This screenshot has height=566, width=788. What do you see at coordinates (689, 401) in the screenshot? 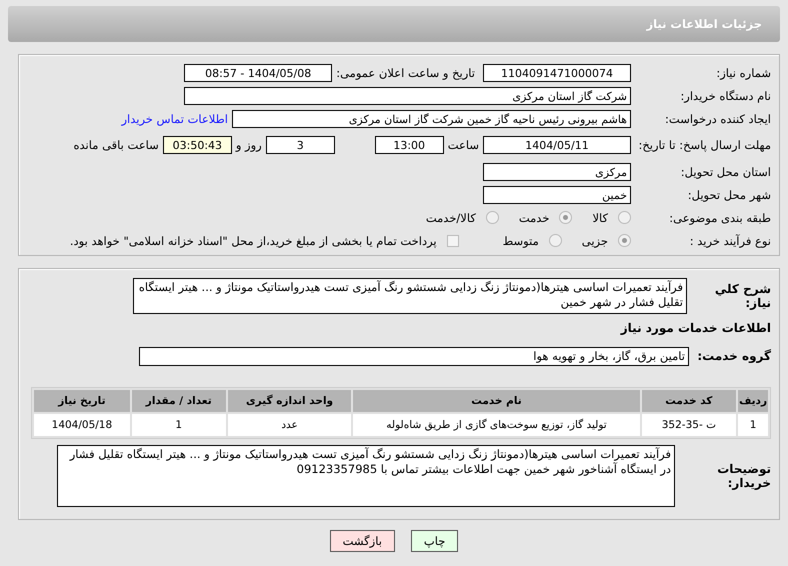
I see `column-header: کد خدمت` at bounding box center [689, 401].